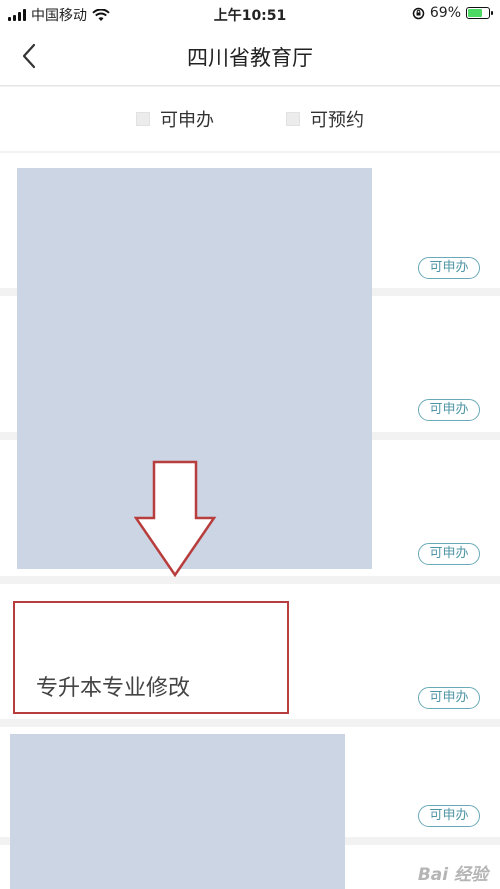 This screenshot has width=500, height=889. I want to click on nav-bar: 四川省教育厅, so click(250, 57).